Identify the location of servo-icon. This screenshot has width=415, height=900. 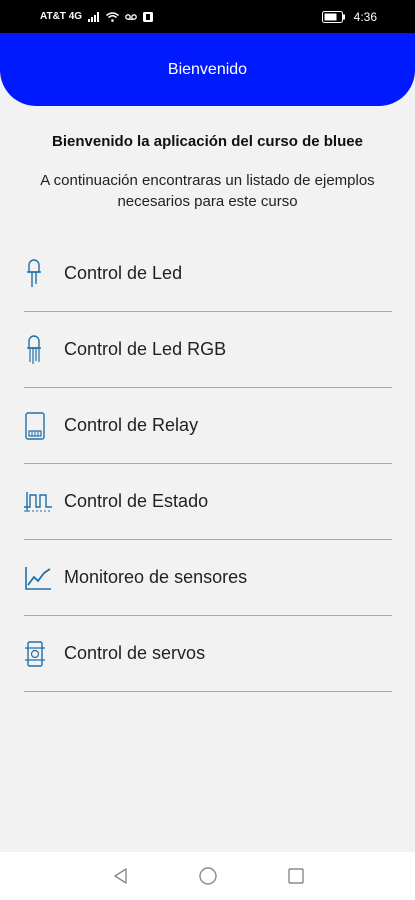
(38, 654).